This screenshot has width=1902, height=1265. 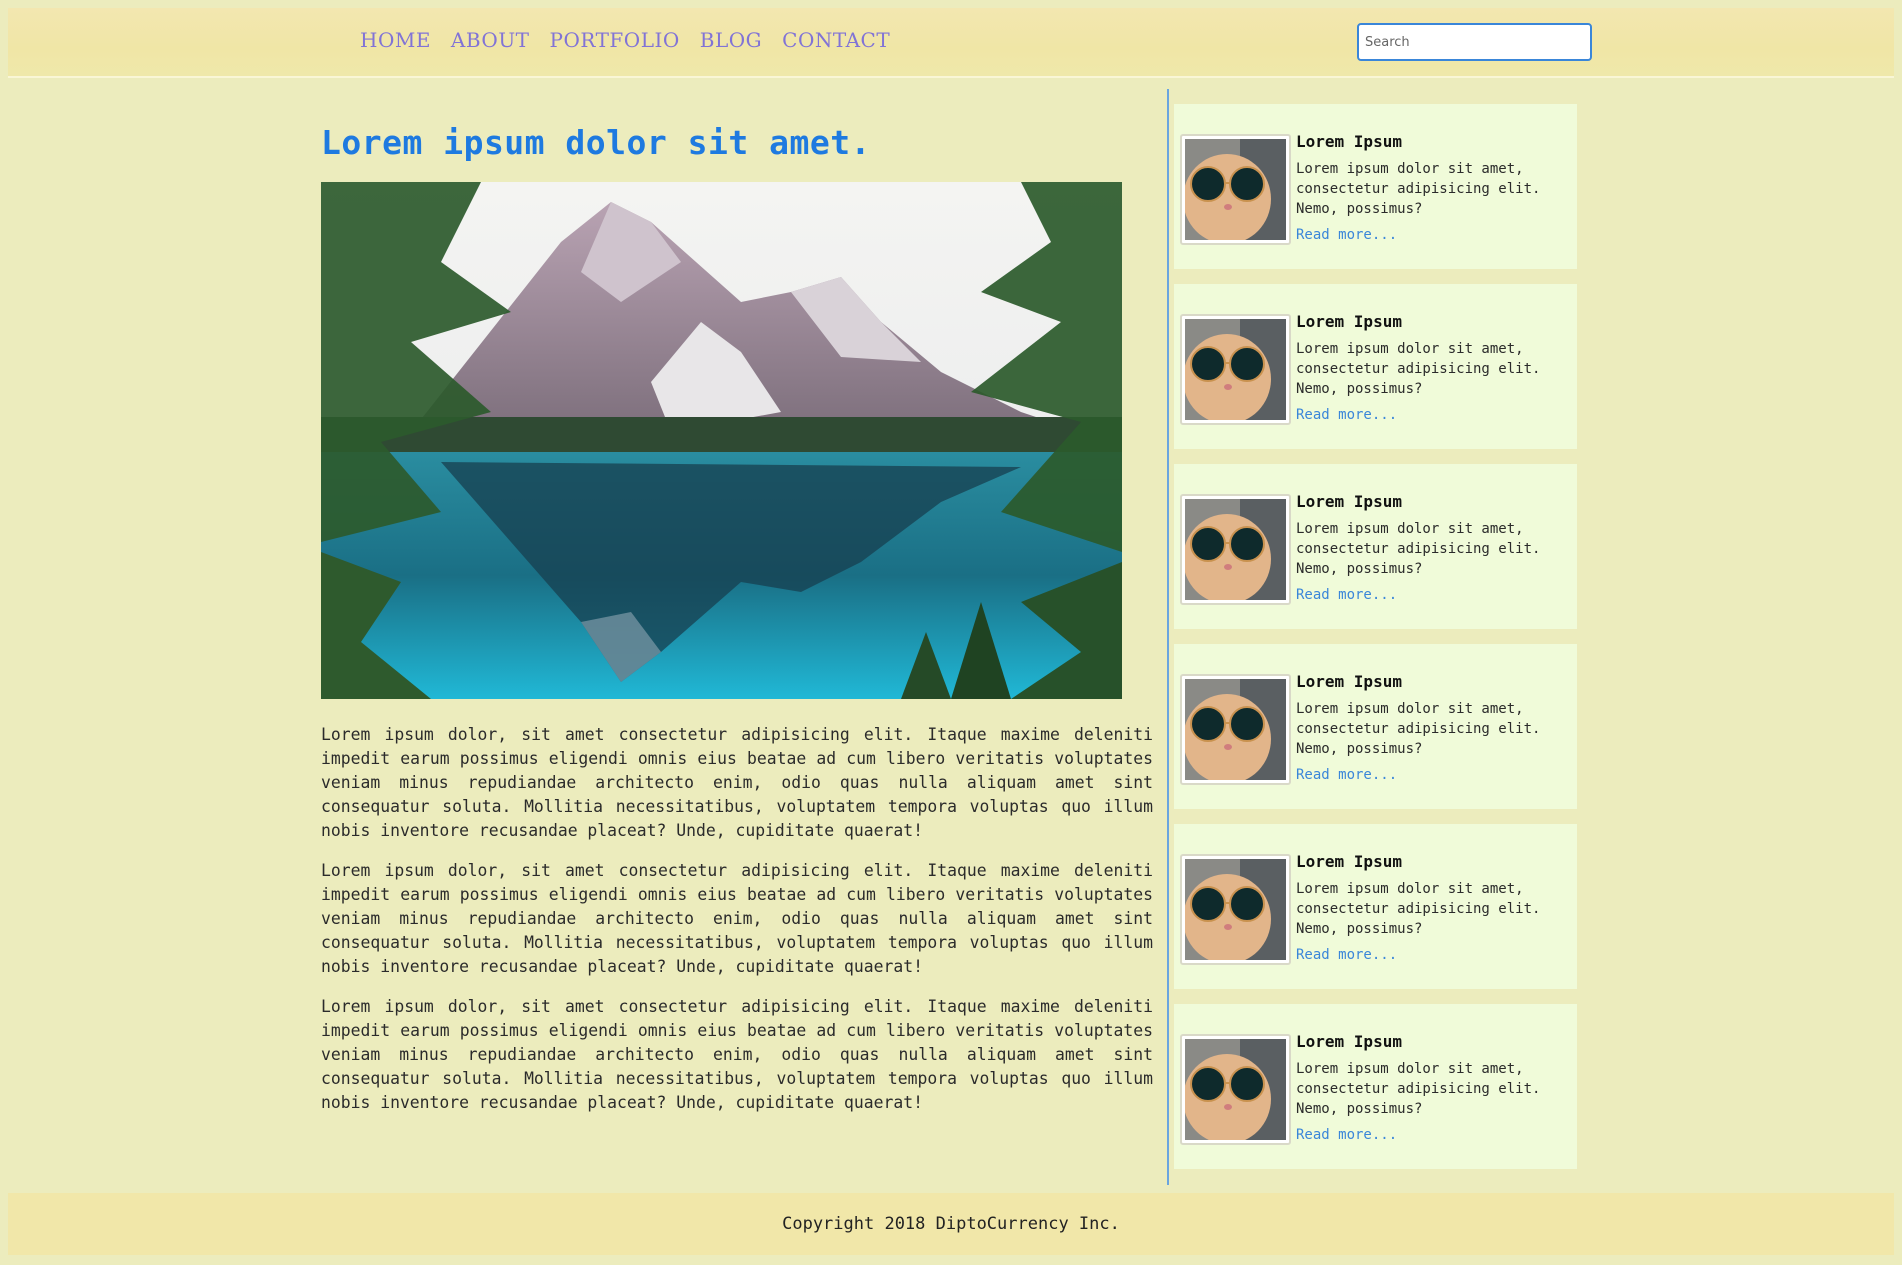 What do you see at coordinates (596, 142) in the screenshot?
I see `article-title: Lorem ipsum dolor sit amet.` at bounding box center [596, 142].